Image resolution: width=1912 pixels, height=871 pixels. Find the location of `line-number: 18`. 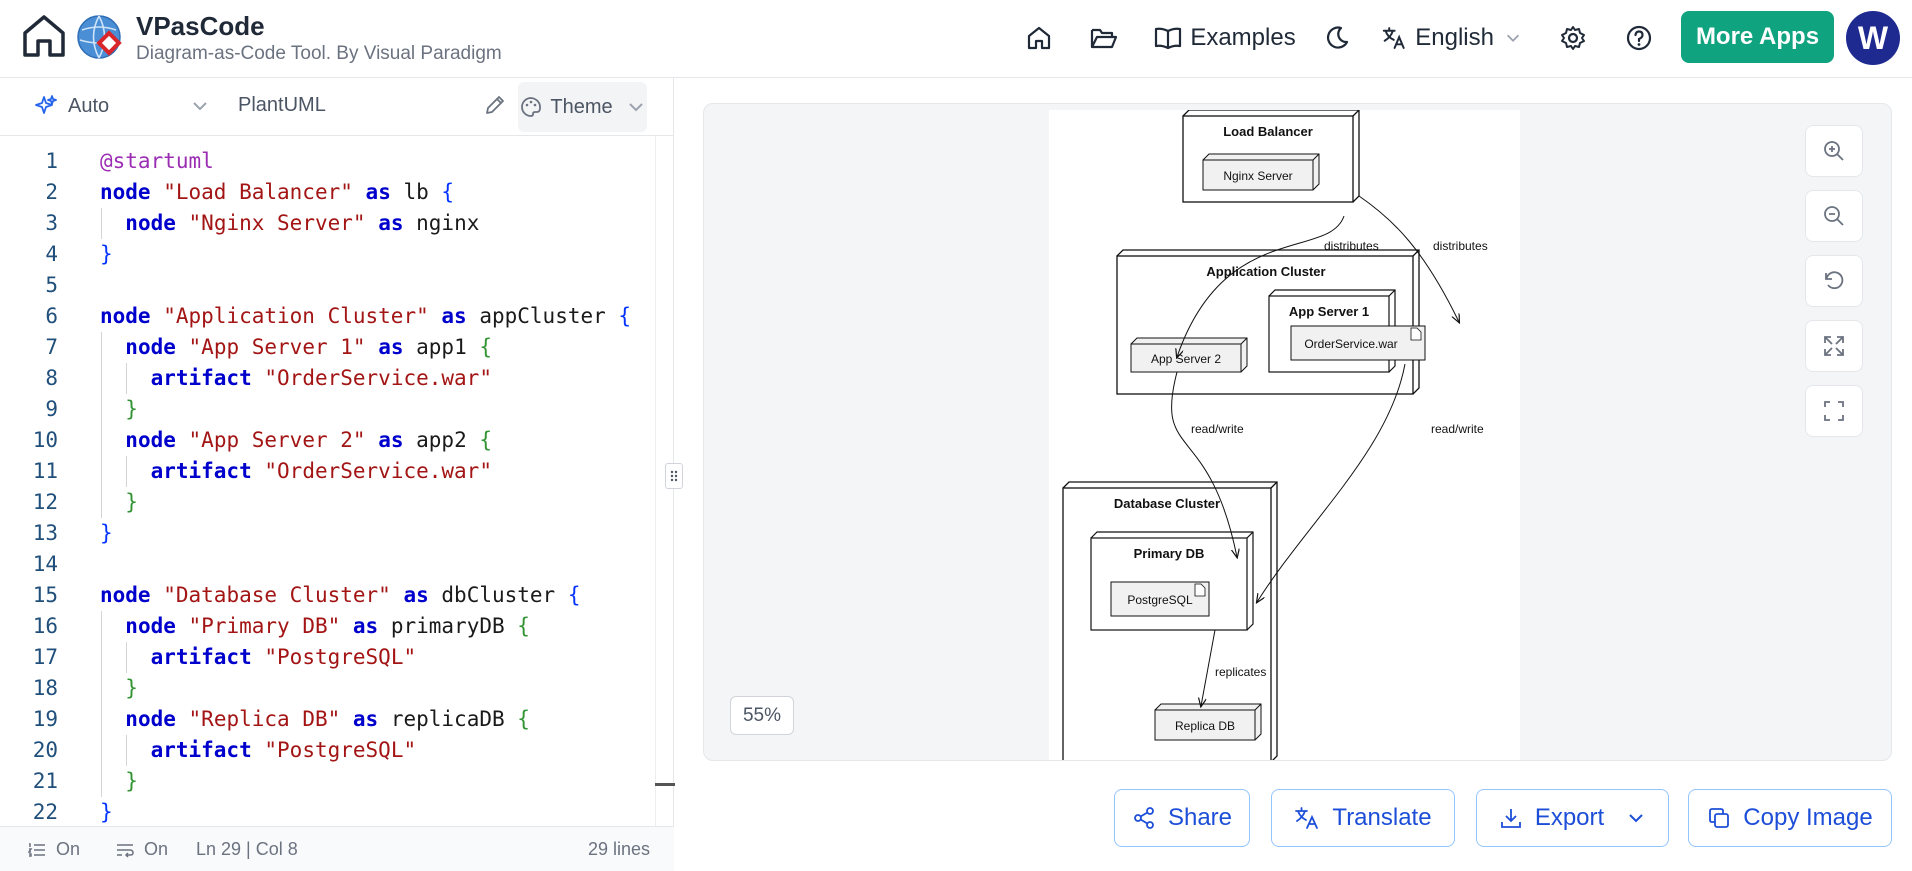

line-number: 18 is located at coordinates (45, 688).